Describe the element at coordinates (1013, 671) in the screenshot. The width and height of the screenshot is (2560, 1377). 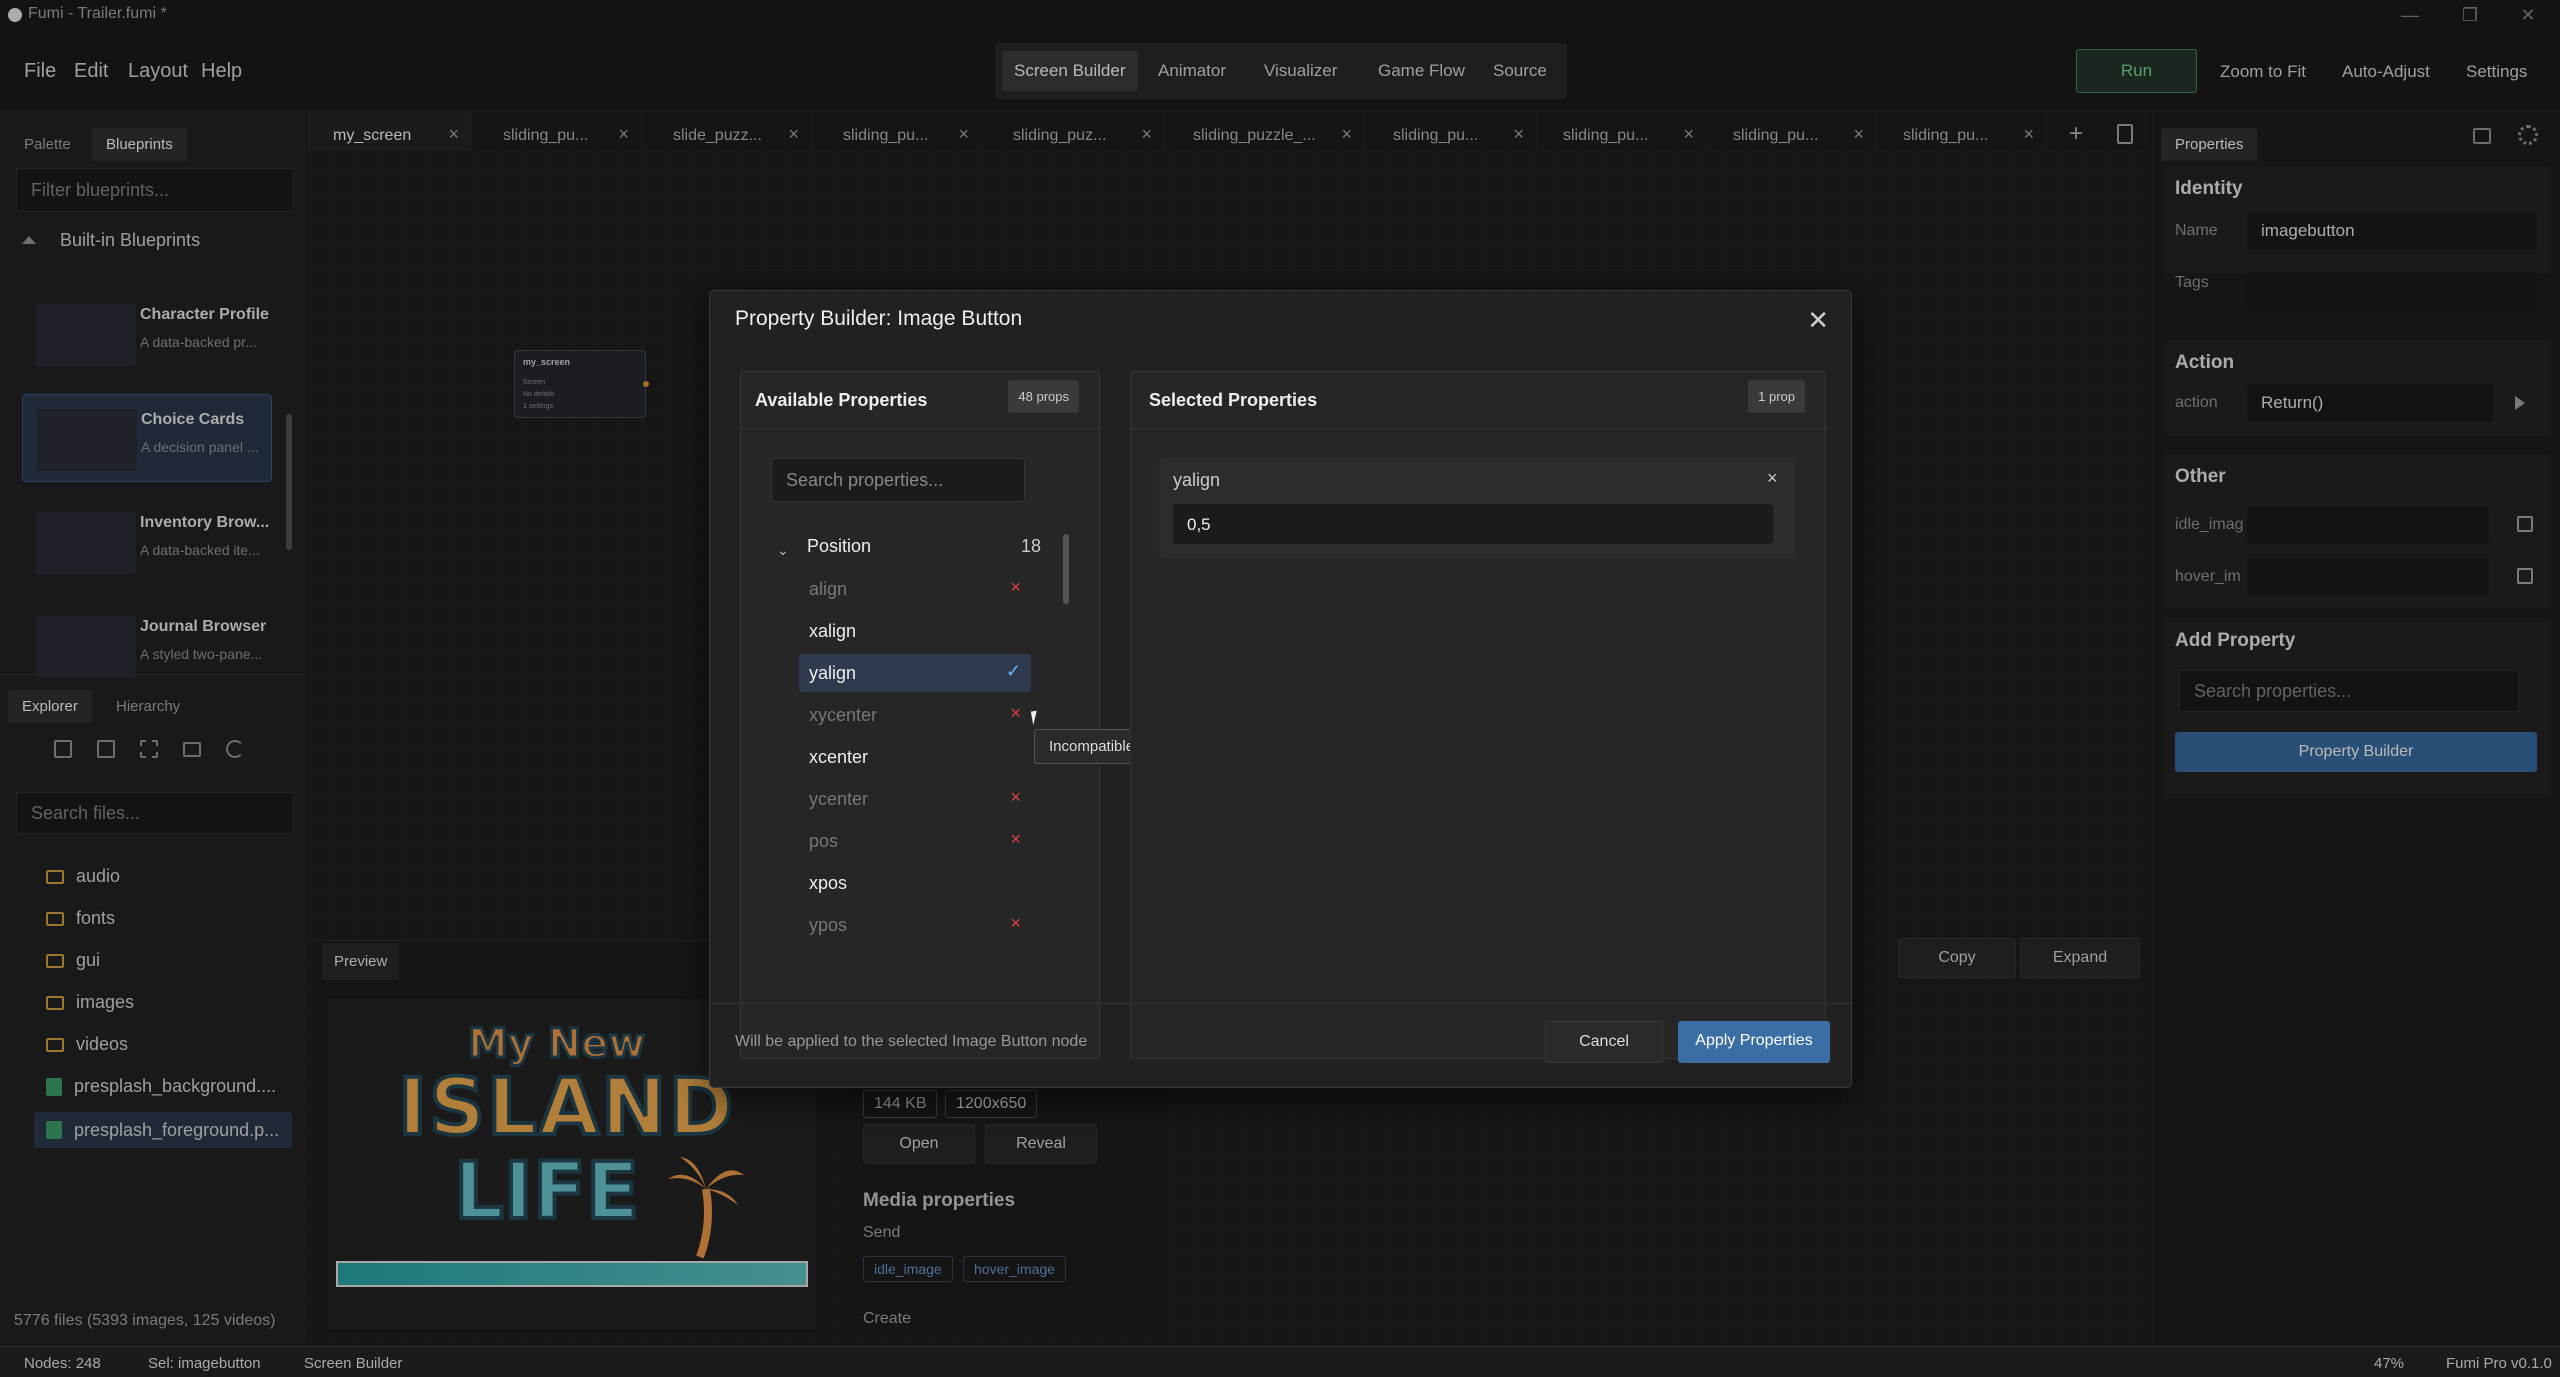
I see `check-icon: ✓` at that location.